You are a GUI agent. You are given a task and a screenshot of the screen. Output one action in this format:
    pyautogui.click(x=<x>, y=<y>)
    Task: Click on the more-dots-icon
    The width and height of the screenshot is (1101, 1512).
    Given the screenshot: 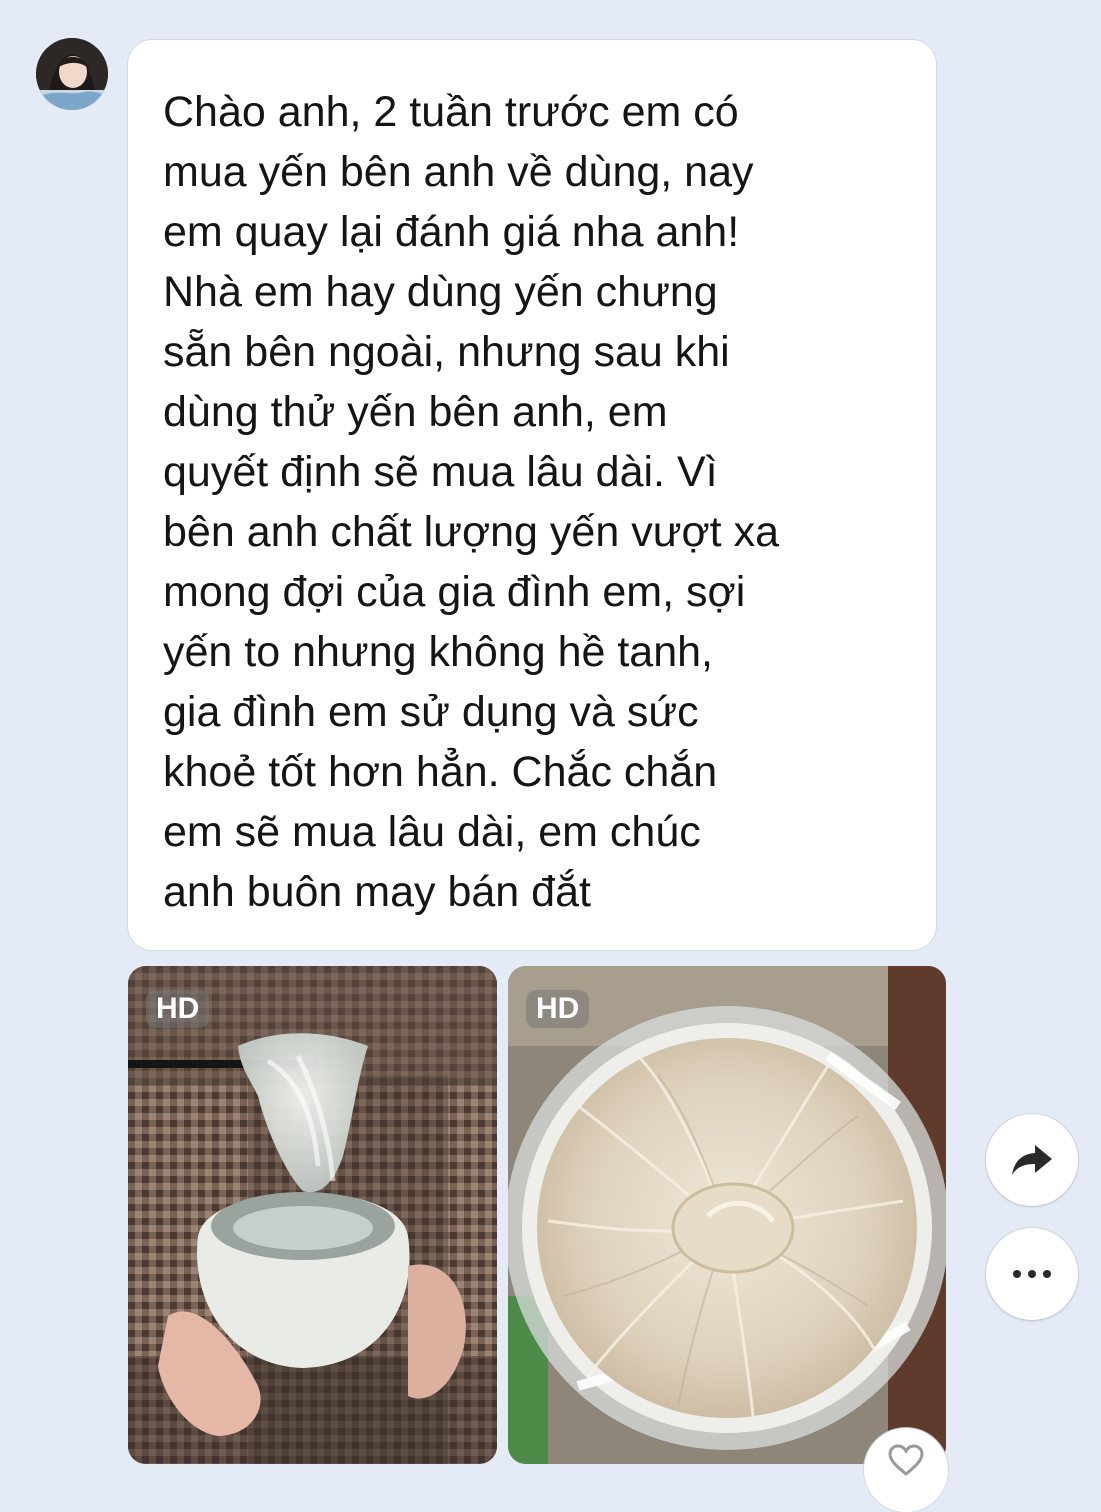 What is the action you would take?
    pyautogui.click(x=1032, y=1274)
    